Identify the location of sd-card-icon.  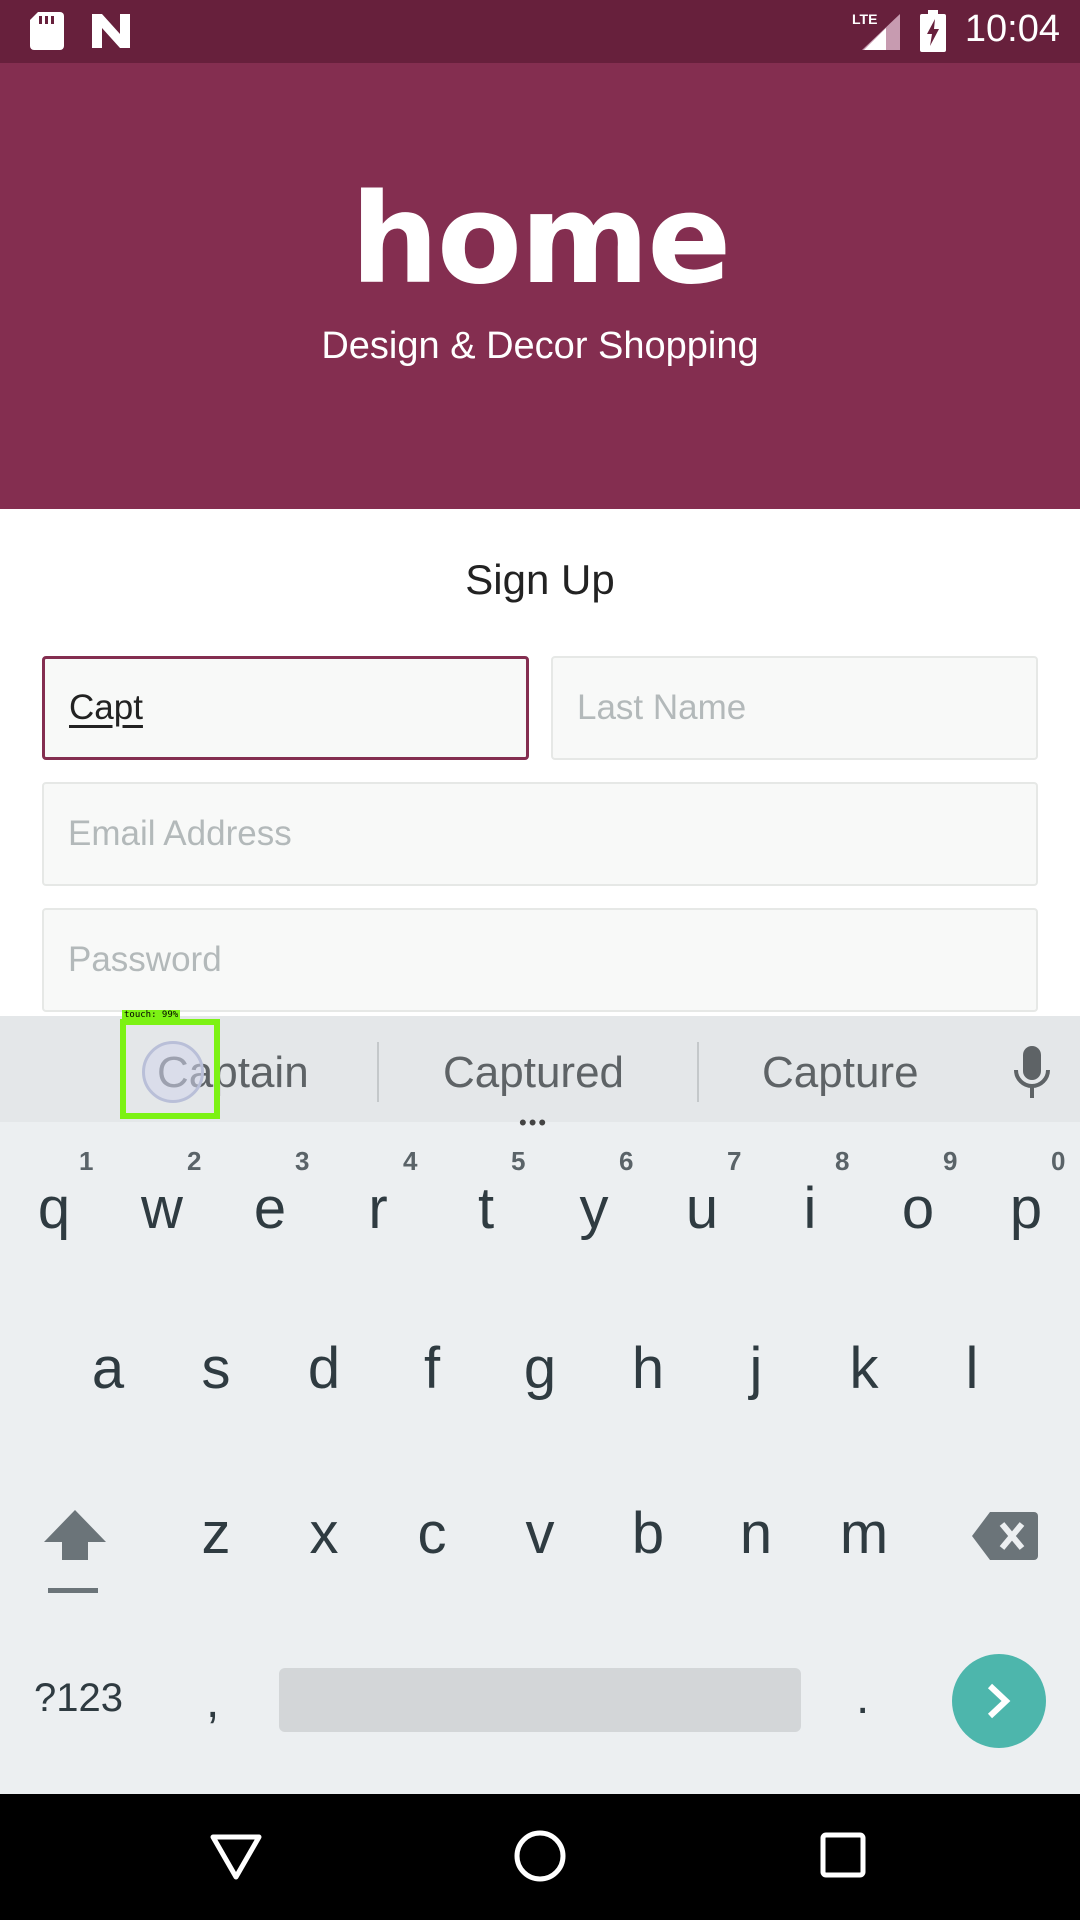
(47, 33).